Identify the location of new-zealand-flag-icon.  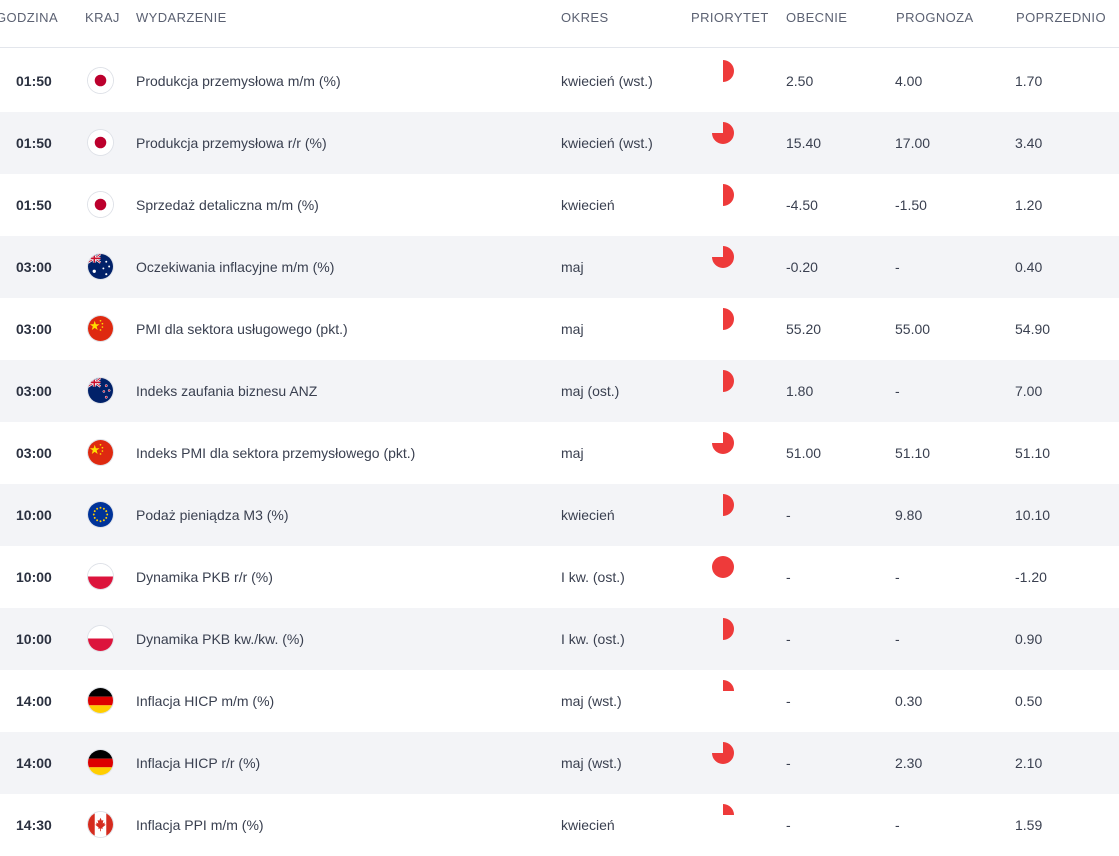
(100, 390).